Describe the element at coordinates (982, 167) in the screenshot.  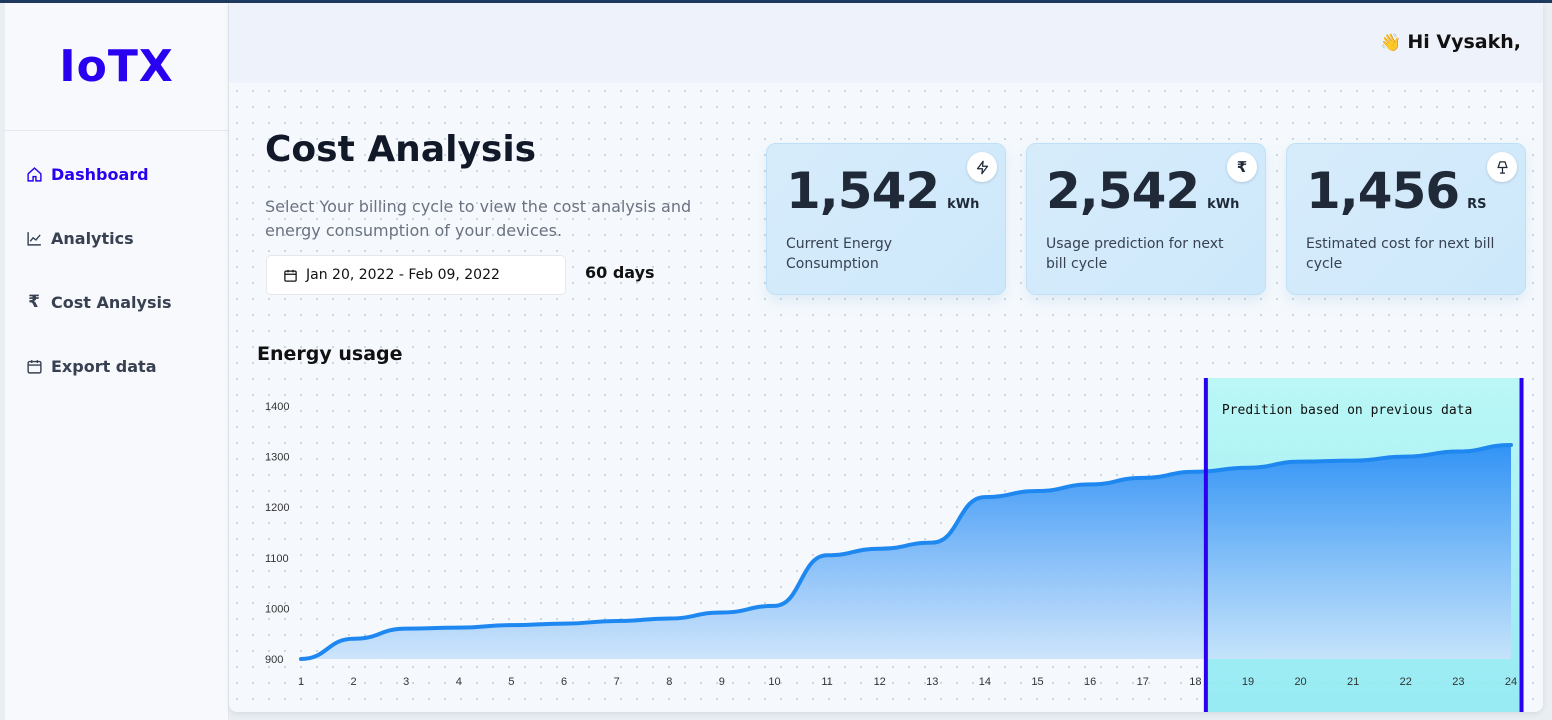
I see `lightning-icon` at that location.